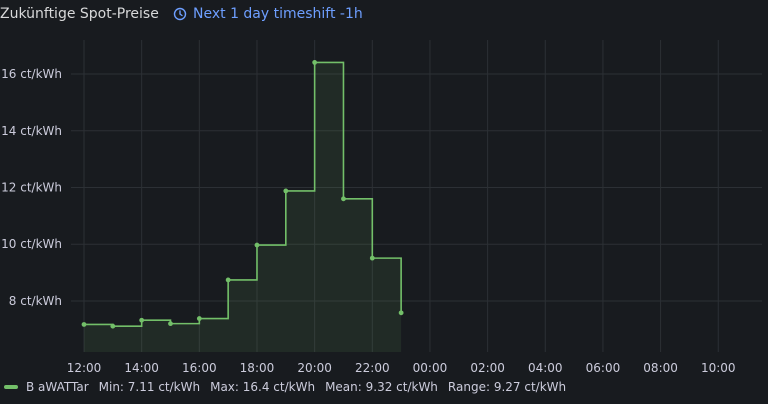 Image resolution: width=768 pixels, height=404 pixels. What do you see at coordinates (31, 74) in the screenshot?
I see `y-tick-label: 16 ct/kWh` at bounding box center [31, 74].